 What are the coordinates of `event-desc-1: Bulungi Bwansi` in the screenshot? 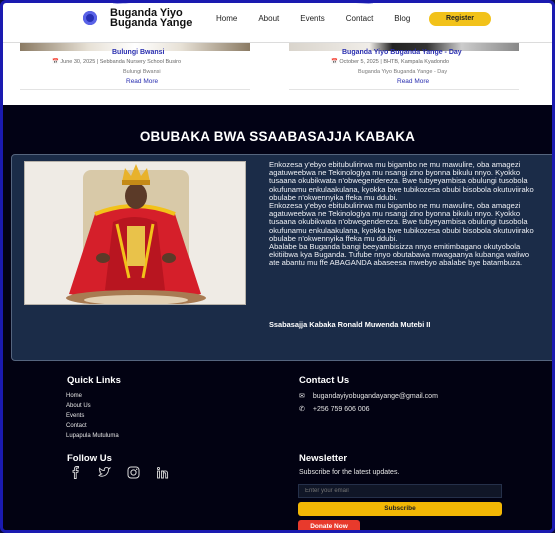 It's located at (142, 72).